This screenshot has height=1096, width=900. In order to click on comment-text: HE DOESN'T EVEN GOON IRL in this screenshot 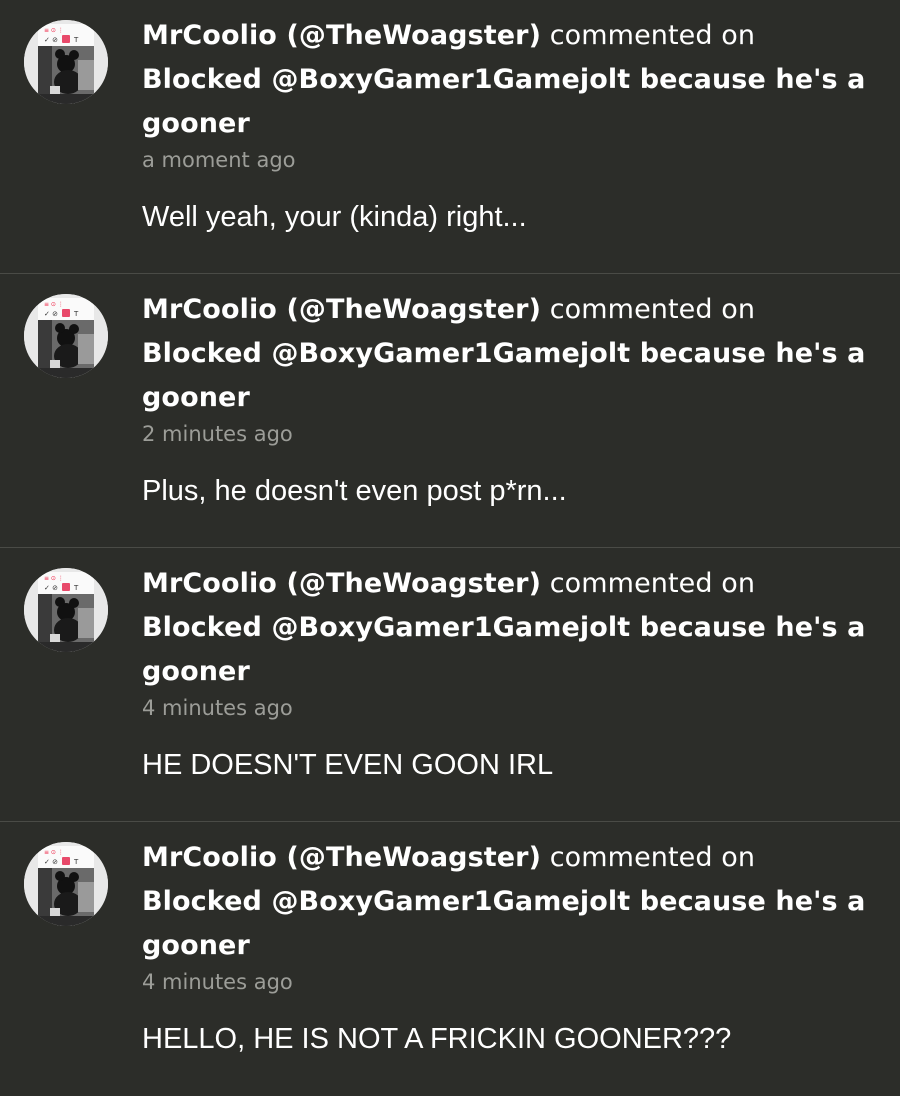, I will do `click(348, 765)`.